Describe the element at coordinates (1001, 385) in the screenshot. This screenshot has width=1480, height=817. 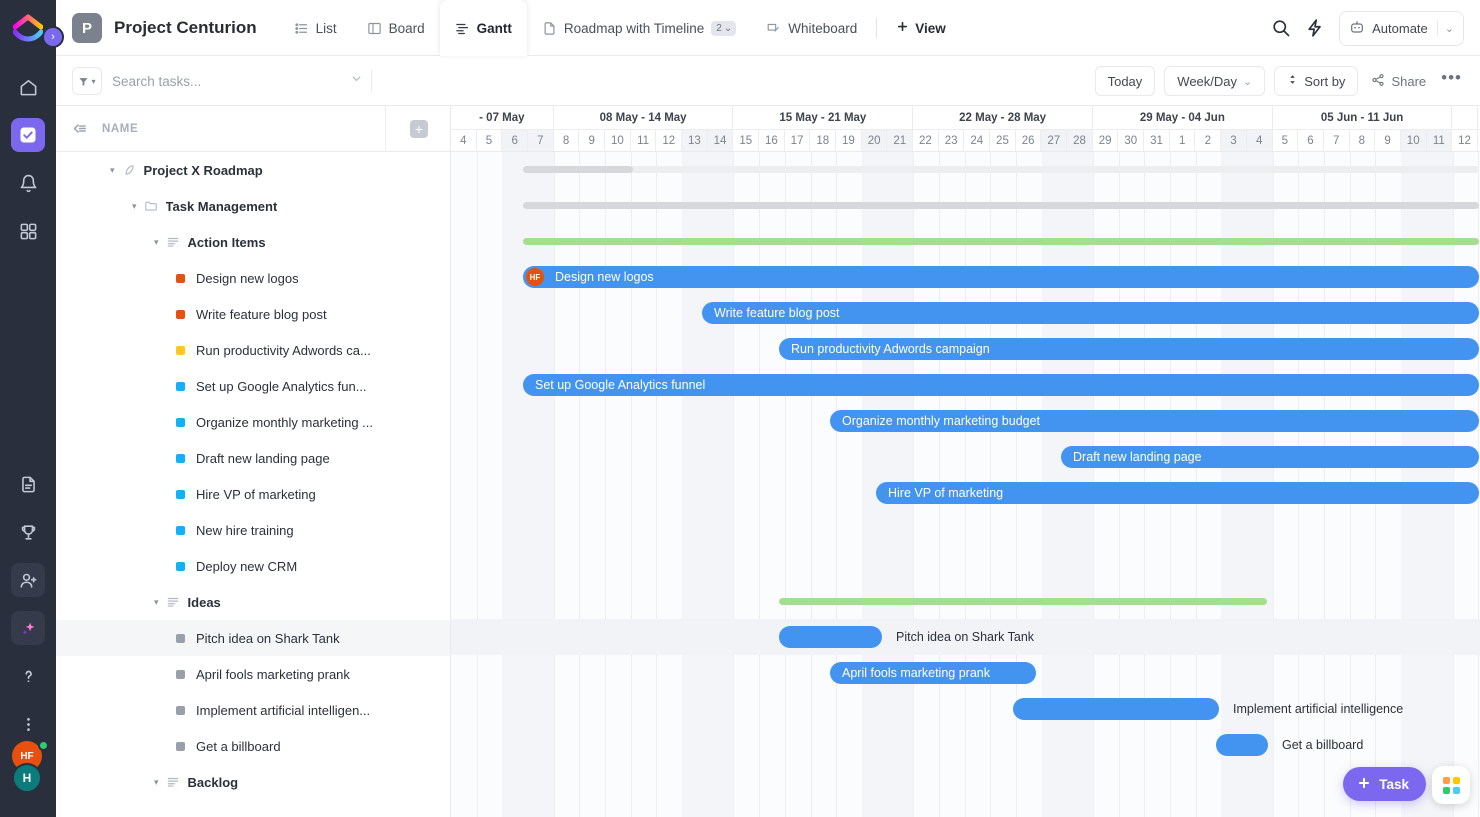
I see `gantt-bar: Set up Google Analytics funnel` at that location.